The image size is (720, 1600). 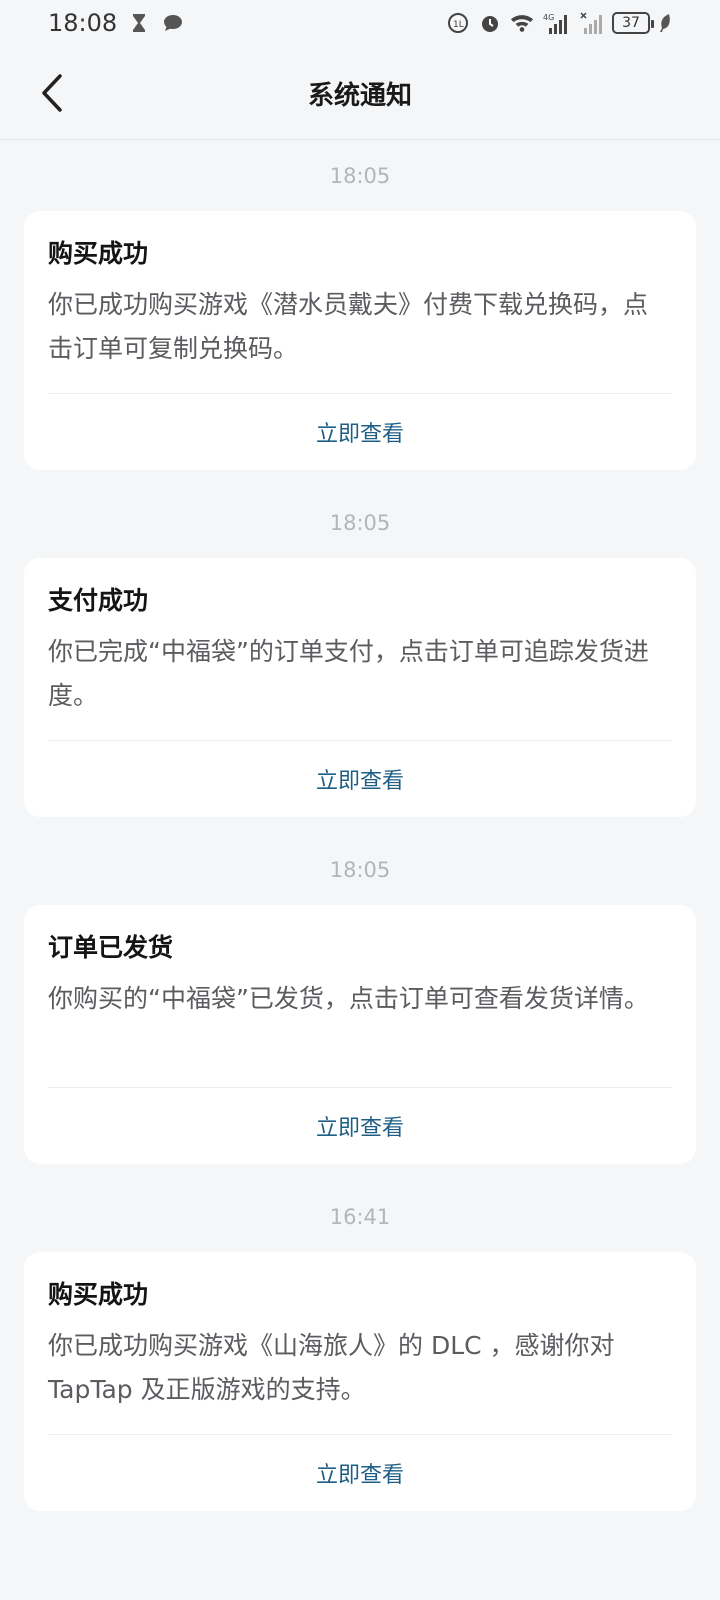 I want to click on status-right: 1L 4G 37, so click(x=559, y=23).